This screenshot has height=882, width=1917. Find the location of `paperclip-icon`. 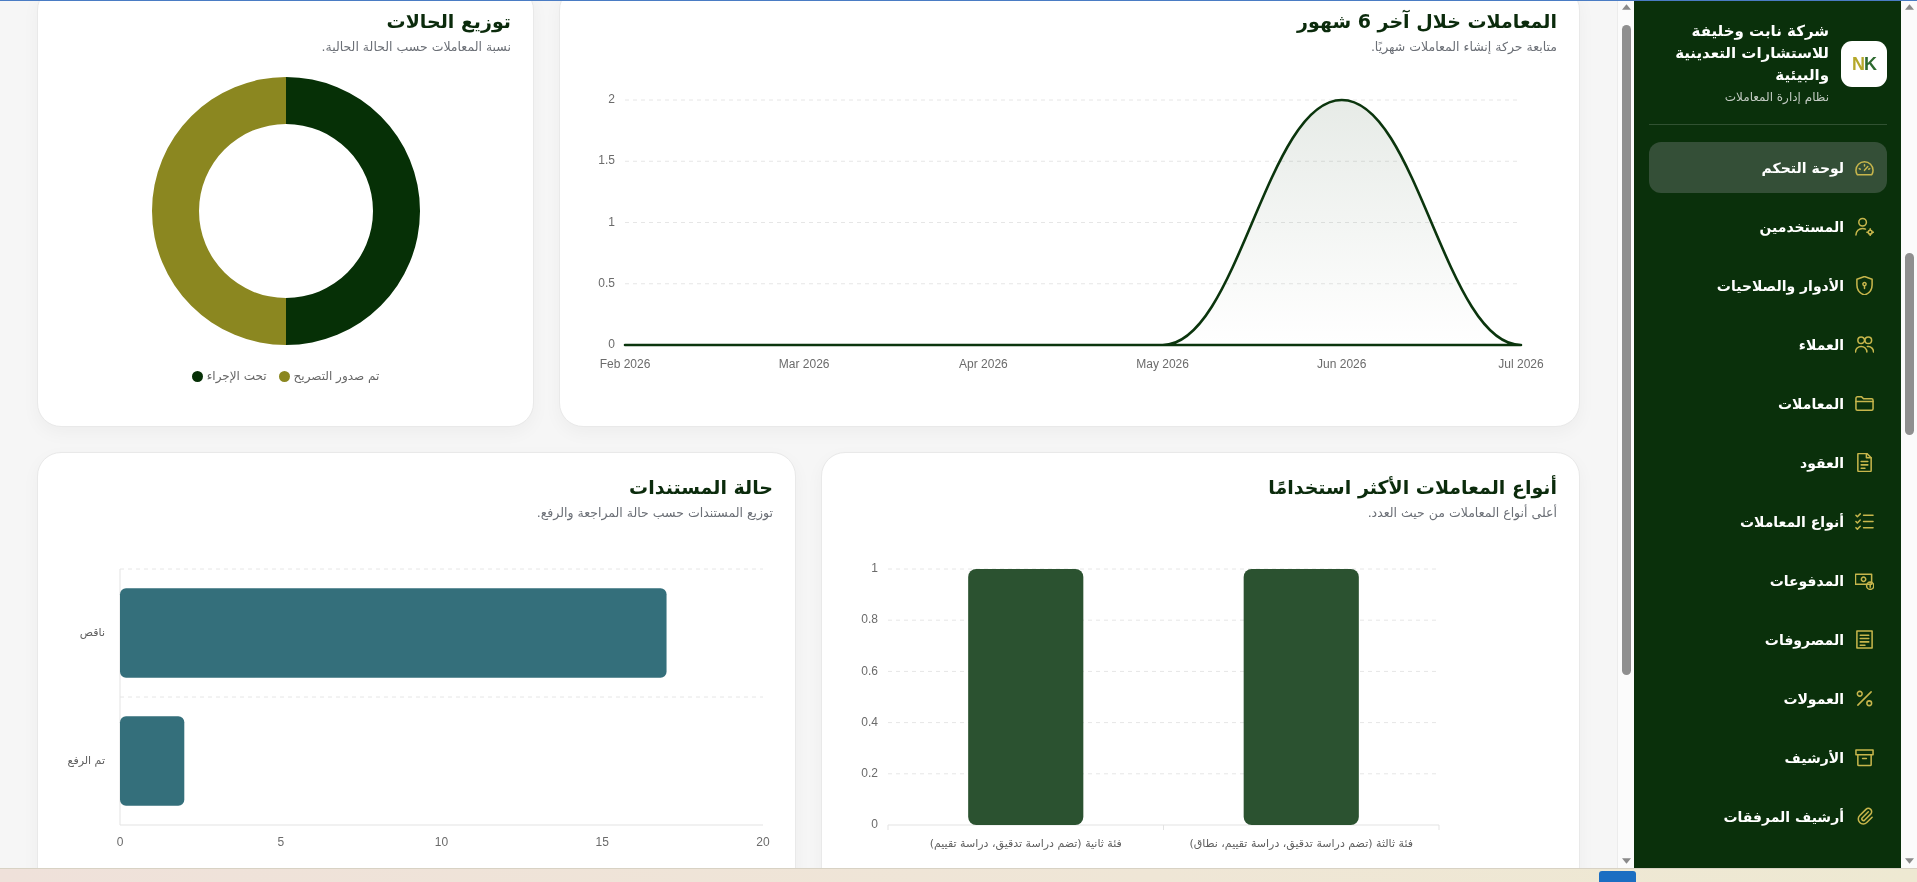

paperclip-icon is located at coordinates (1864, 816).